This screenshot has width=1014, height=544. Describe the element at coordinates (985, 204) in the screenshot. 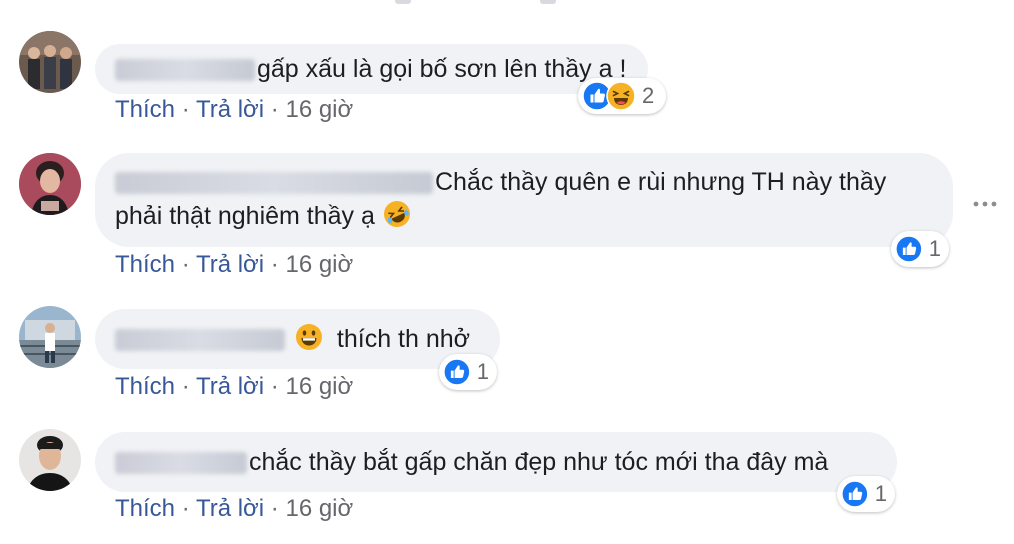

I see `more-options-icon` at that location.